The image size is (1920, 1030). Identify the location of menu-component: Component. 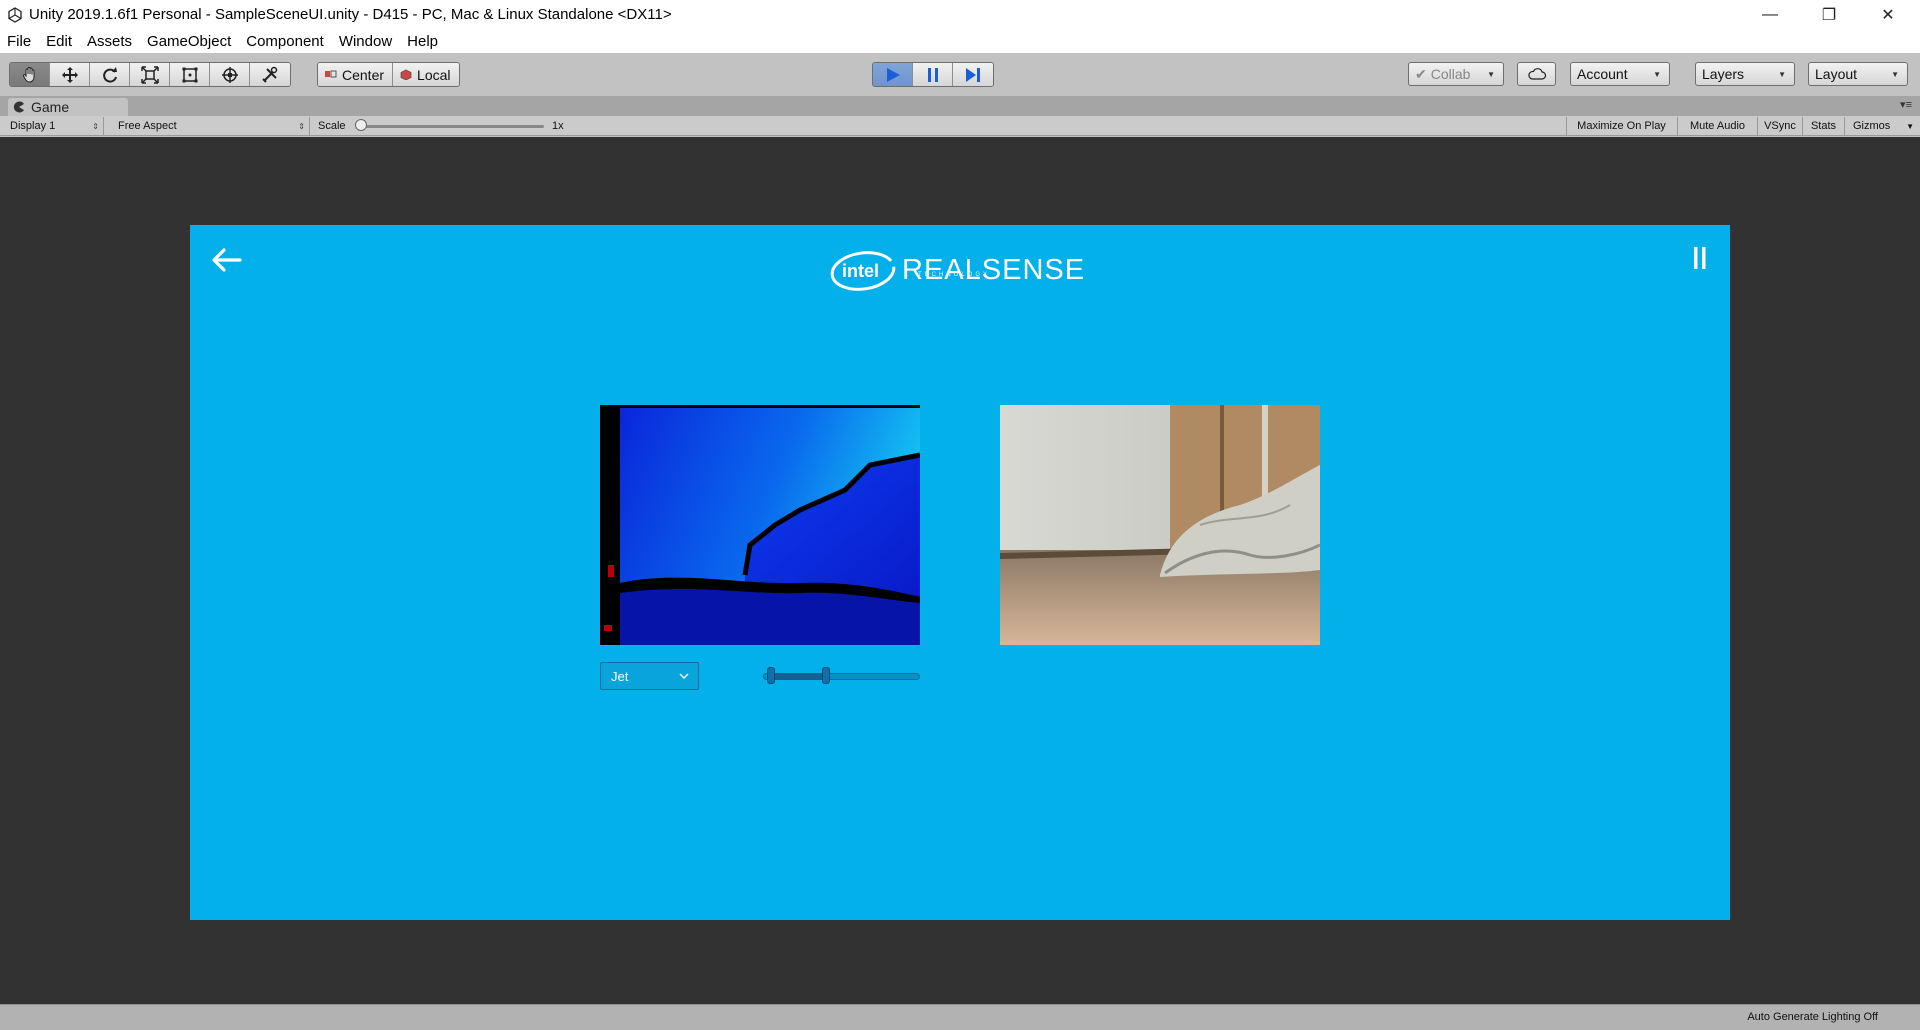
(285, 41).